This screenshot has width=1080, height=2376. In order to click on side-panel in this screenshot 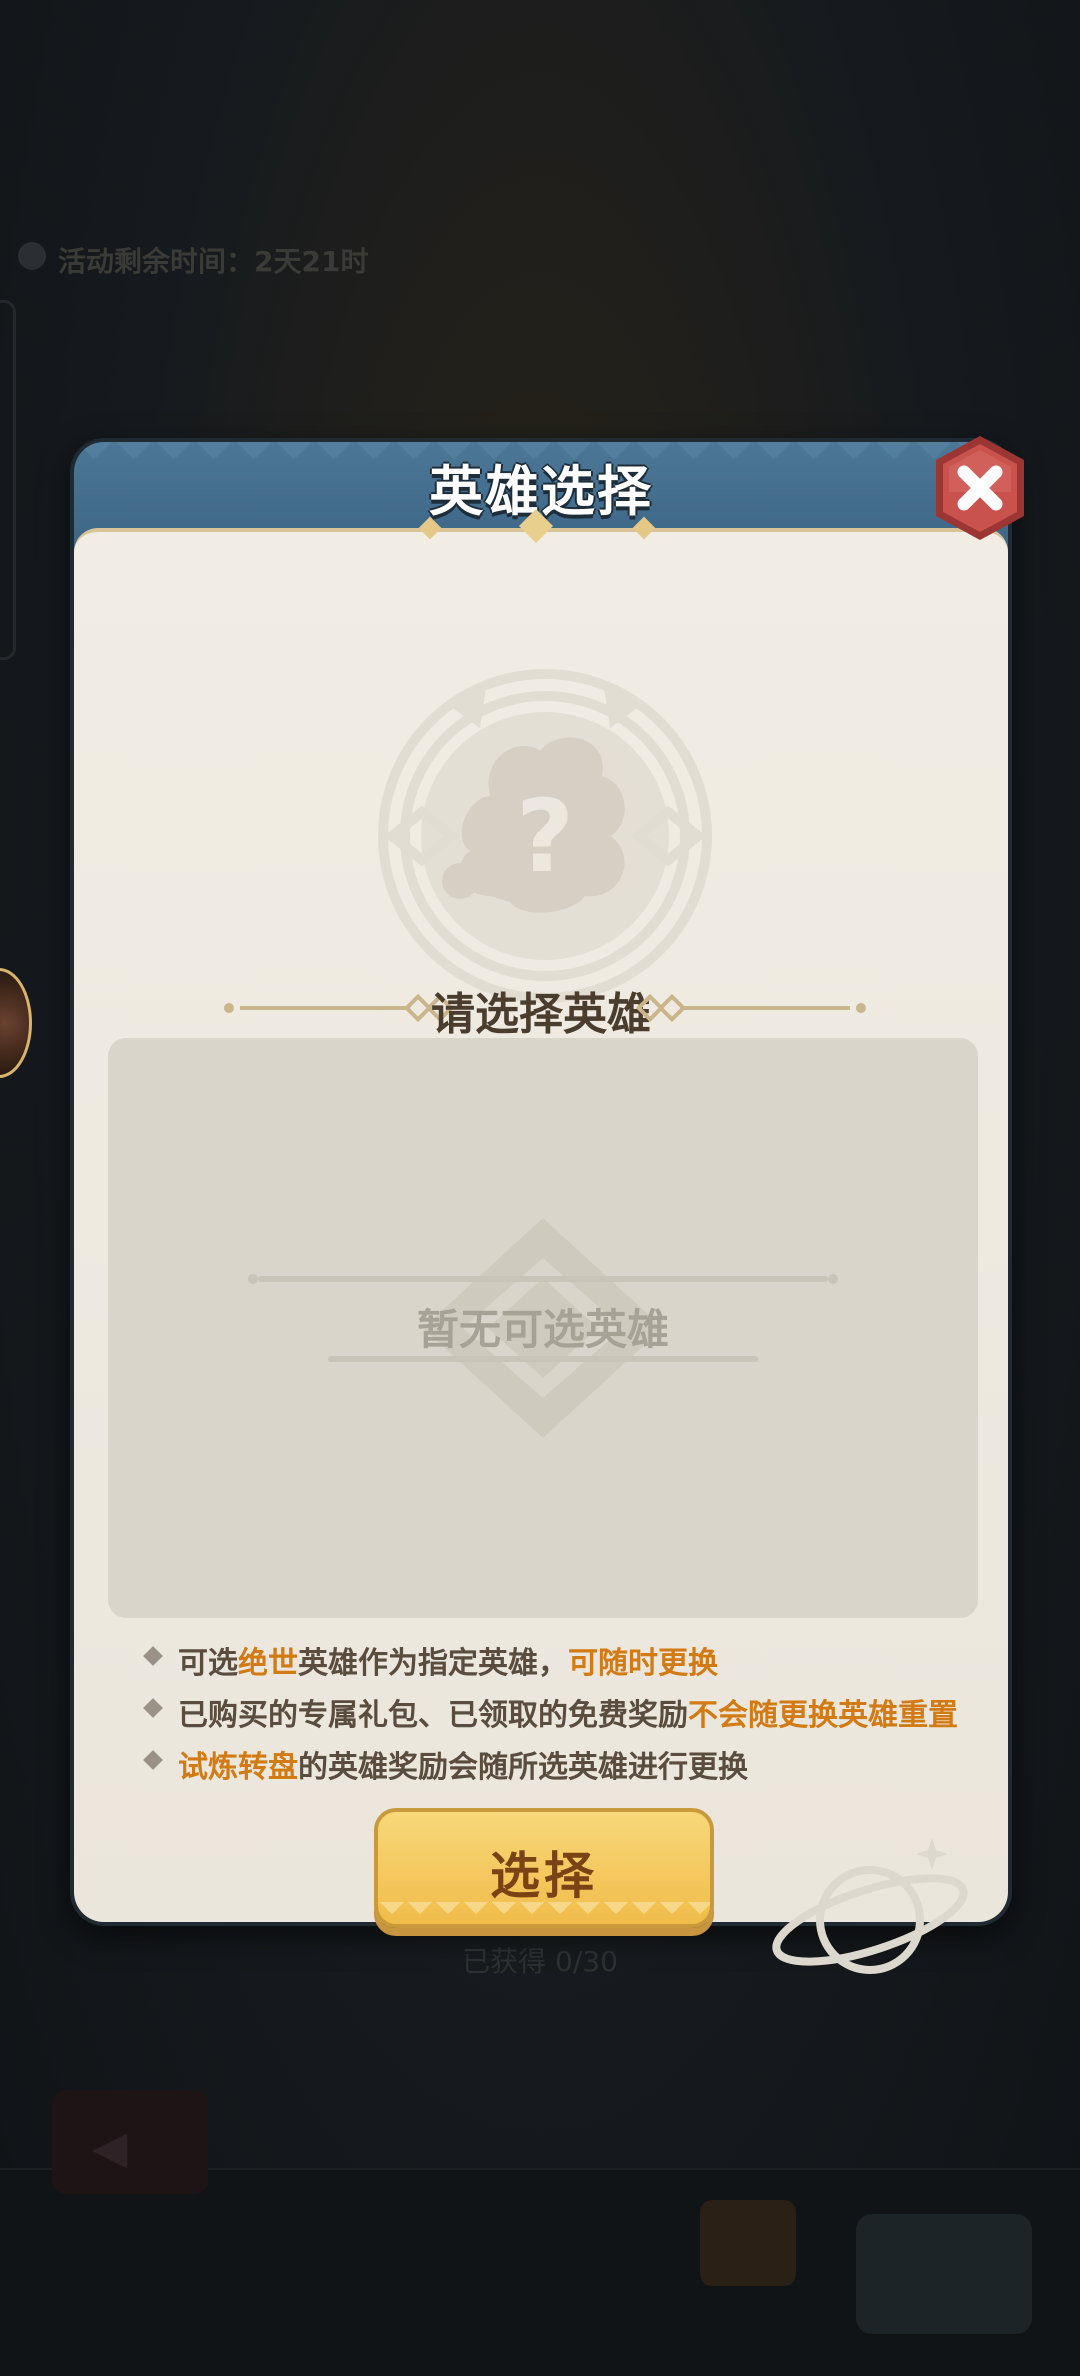, I will do `click(8, 480)`.